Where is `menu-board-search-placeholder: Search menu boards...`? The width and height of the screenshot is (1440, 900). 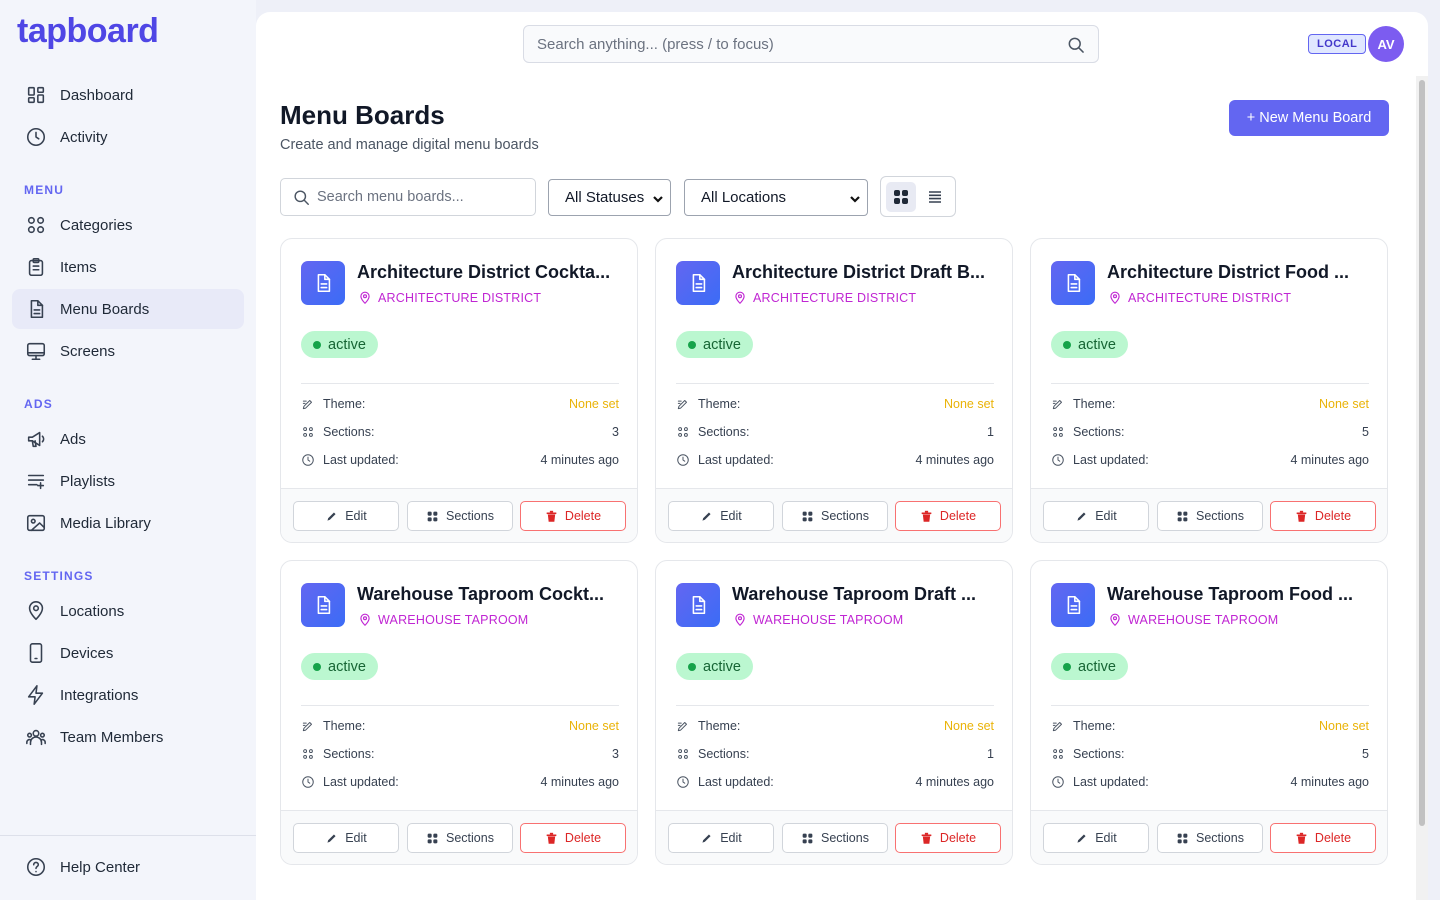
menu-board-search-placeholder: Search menu boards... is located at coordinates (390, 197).